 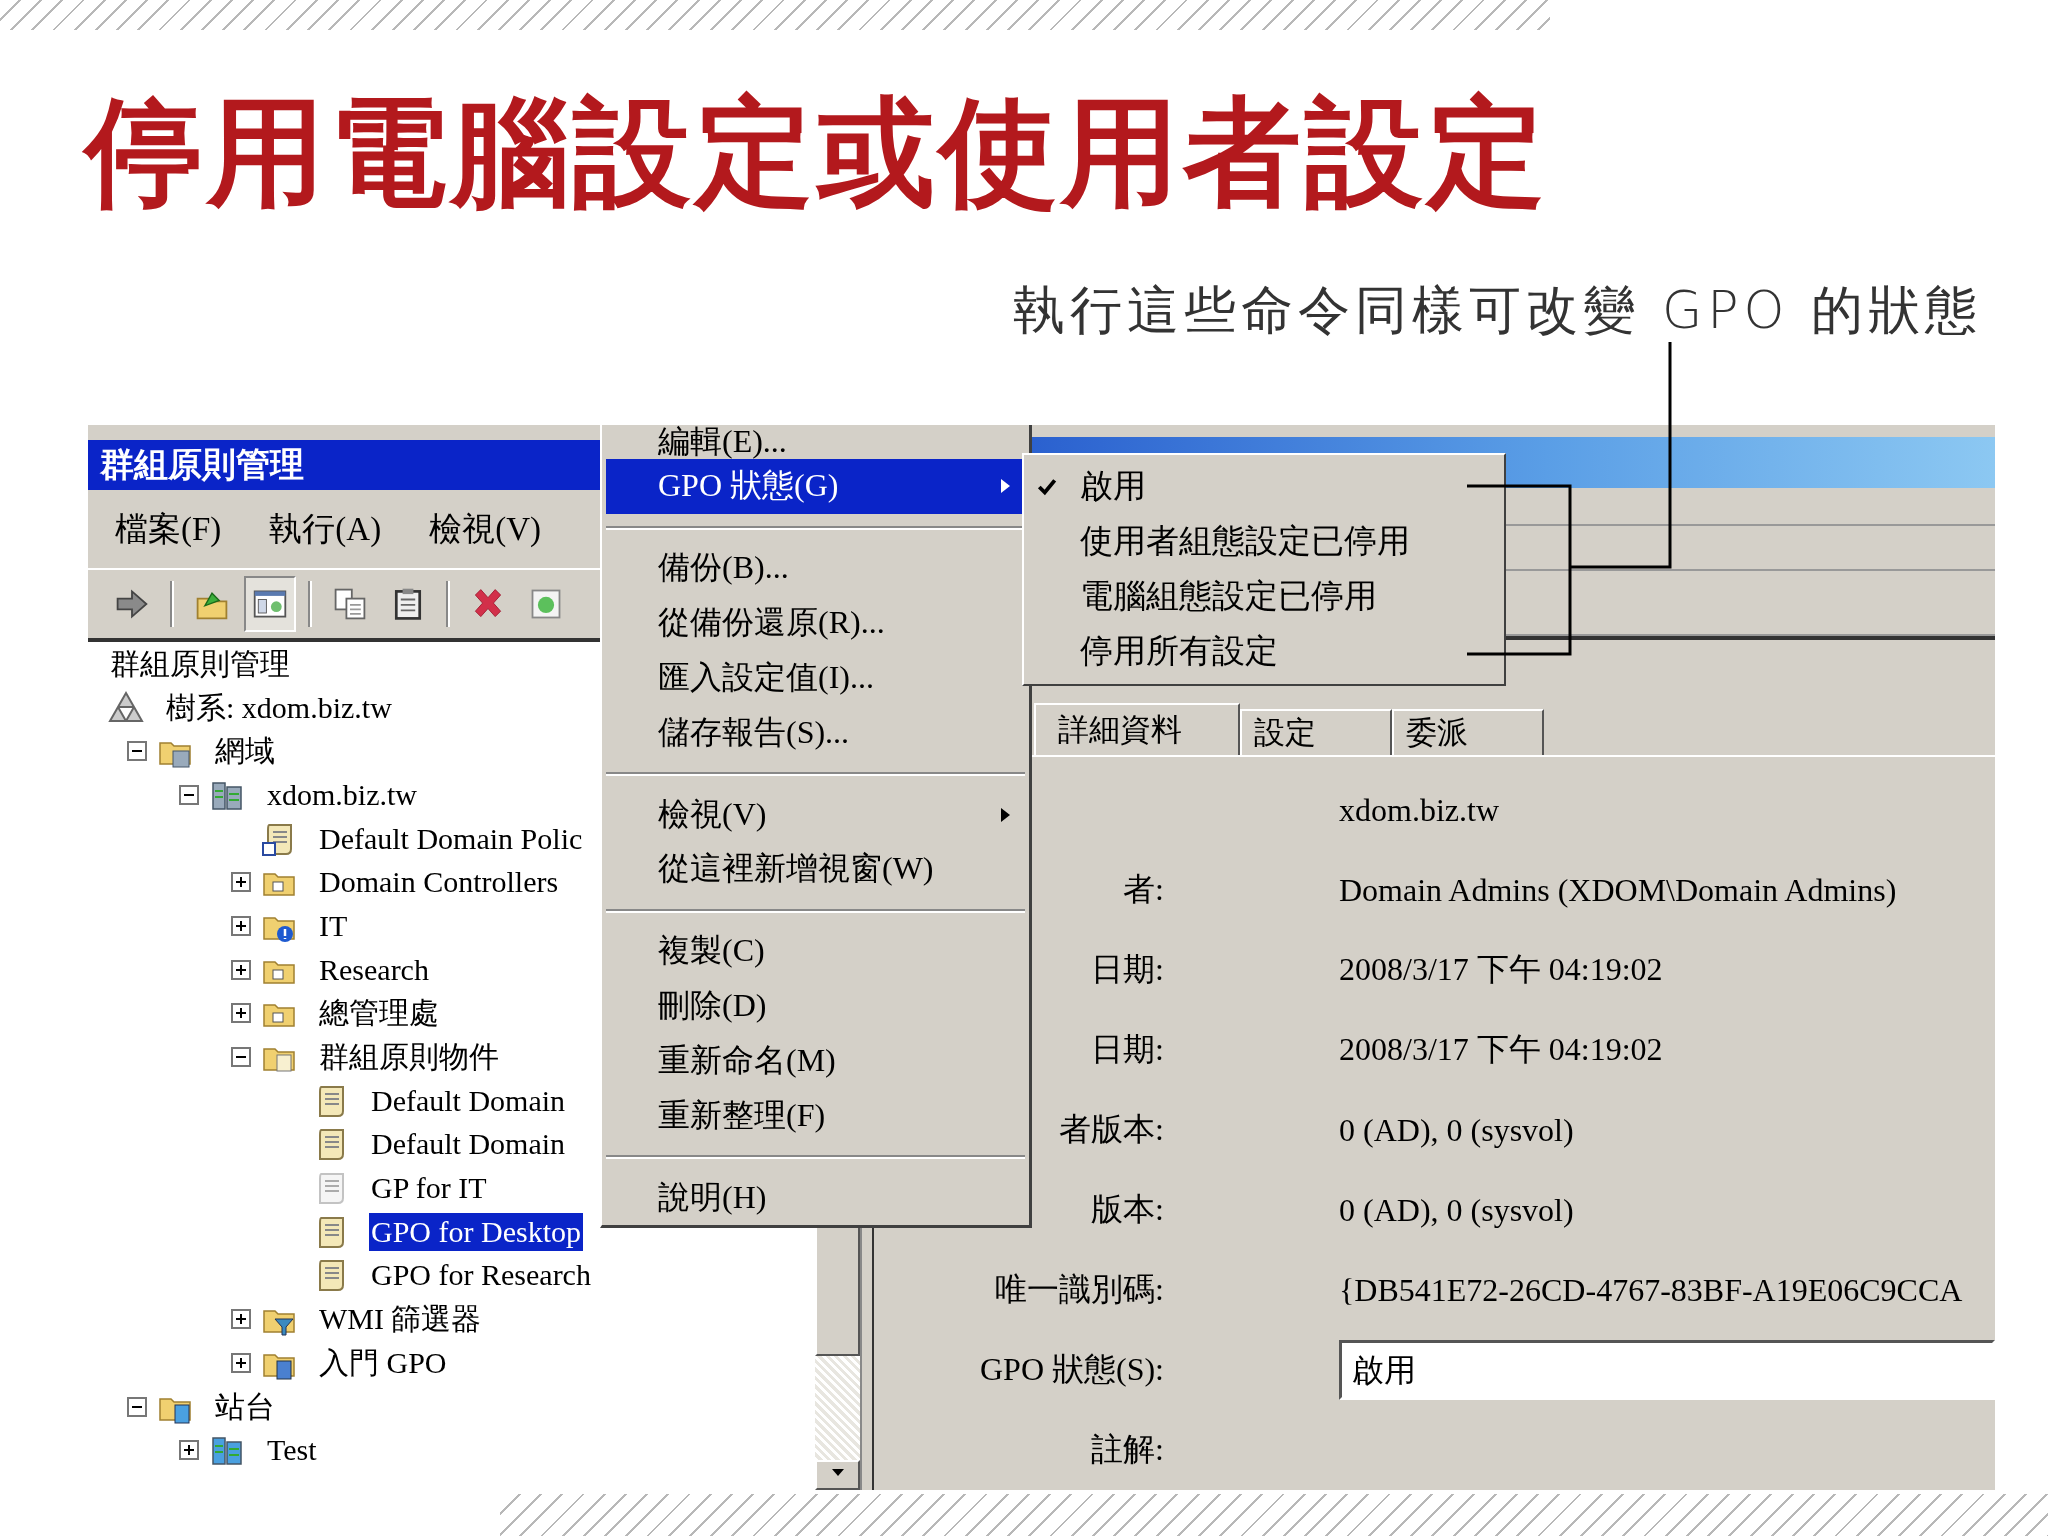 I want to click on menu-item: 檢視(V), so click(x=815, y=814).